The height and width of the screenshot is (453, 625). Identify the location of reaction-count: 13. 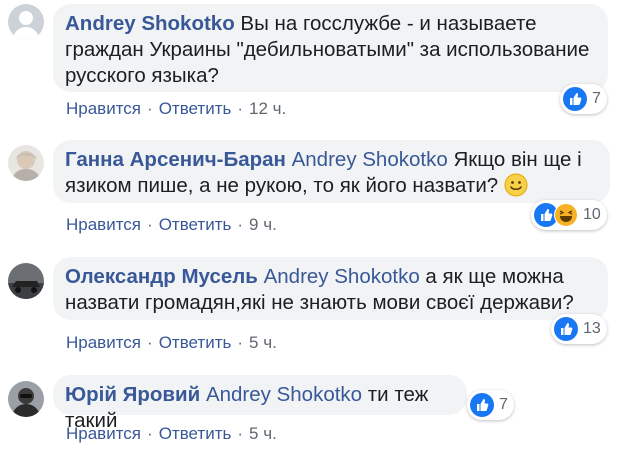
(592, 328).